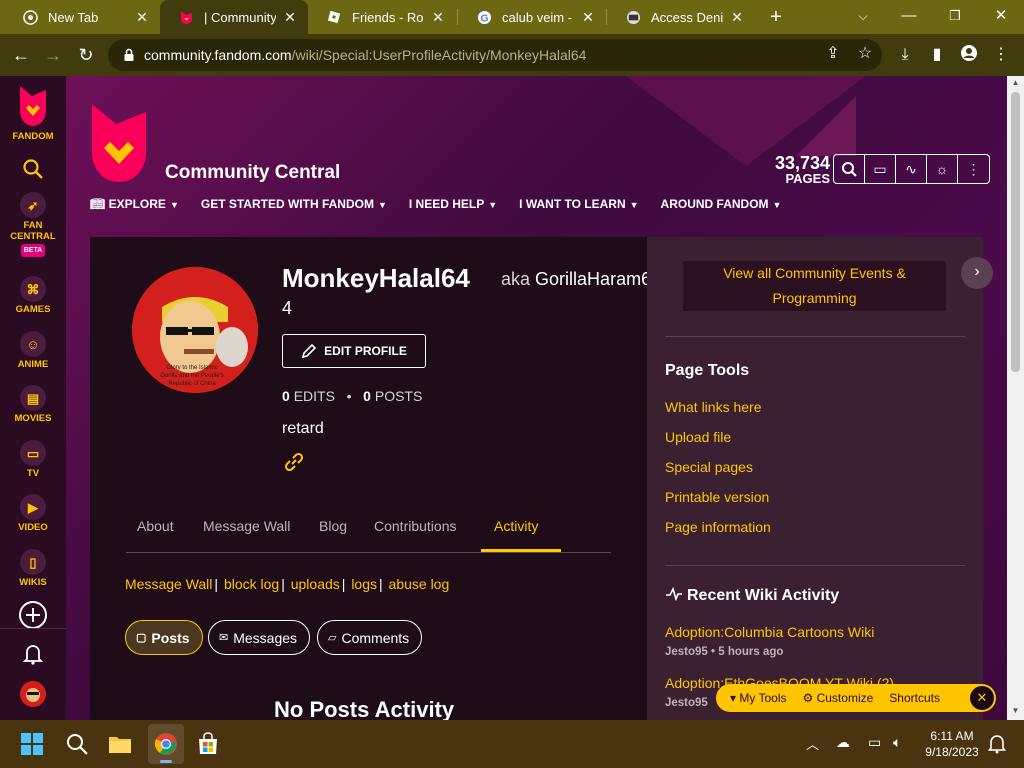 This screenshot has width=1024, height=768. What do you see at coordinates (252, 173) in the screenshot?
I see `community-name: Community Central` at bounding box center [252, 173].